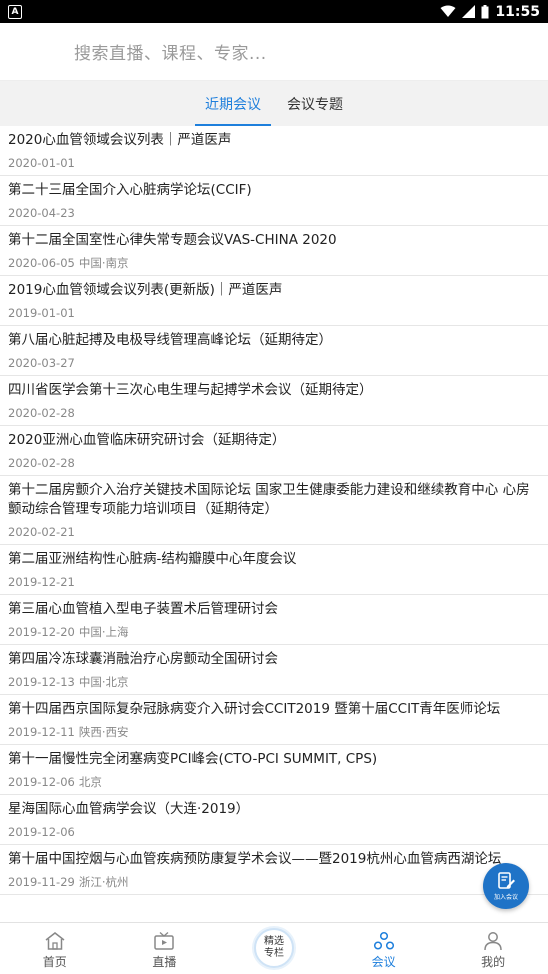 The width and height of the screenshot is (548, 974). Describe the element at coordinates (274, 570) in the screenshot. I see `meeting-list-item: 第二届亚洲结构性心脏病-结构瓣膜中心年度会议 2019-12-21` at that location.